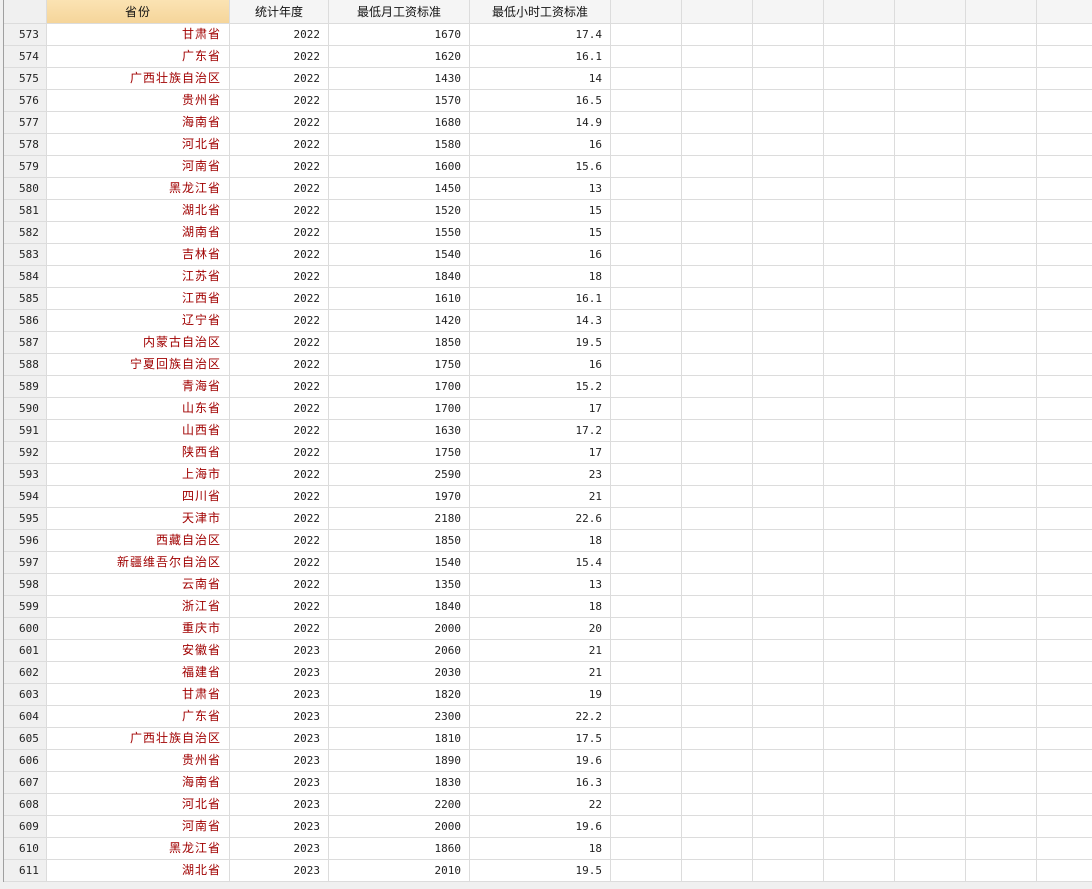  What do you see at coordinates (399, 673) in the screenshot?
I see `monthly-wage-cell: 2030` at bounding box center [399, 673].